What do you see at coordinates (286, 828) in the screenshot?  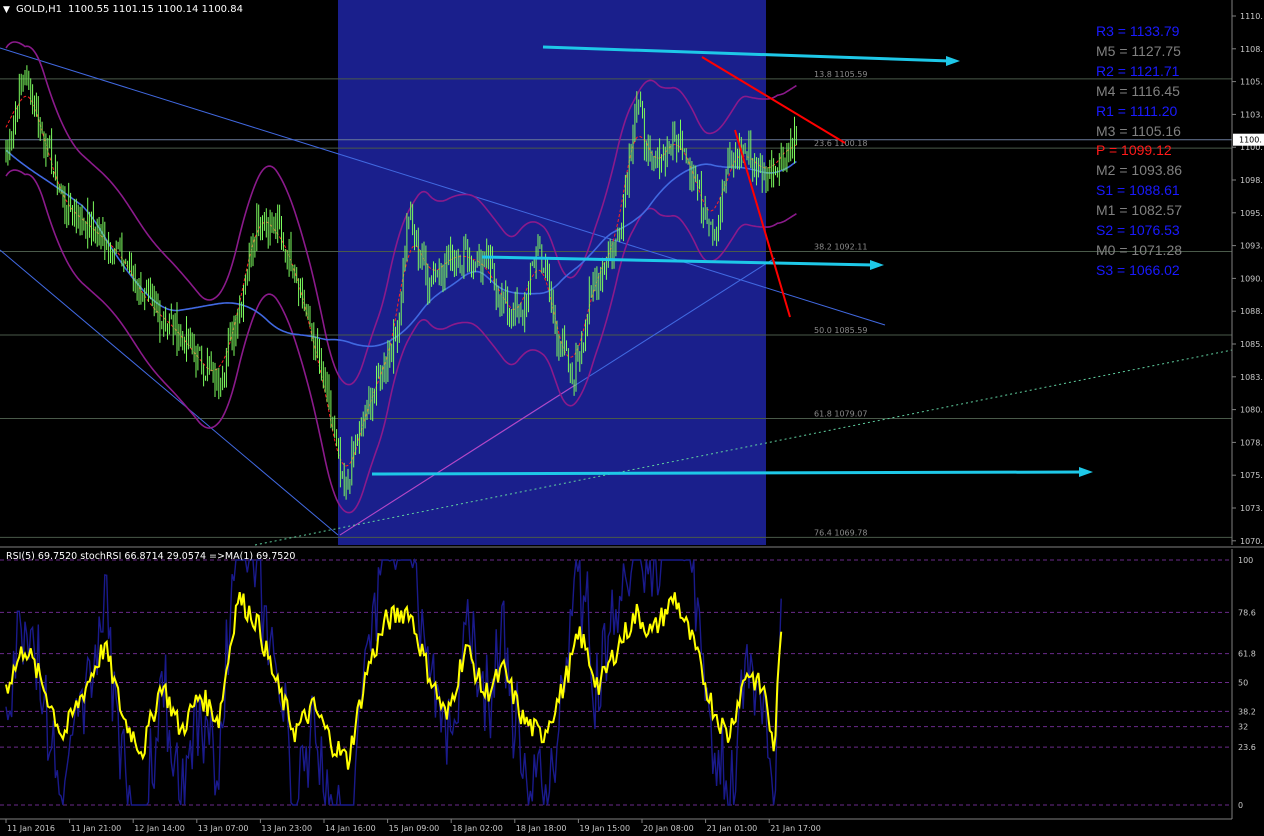 I see `time-tick-label: 13 Jan 23:00` at bounding box center [286, 828].